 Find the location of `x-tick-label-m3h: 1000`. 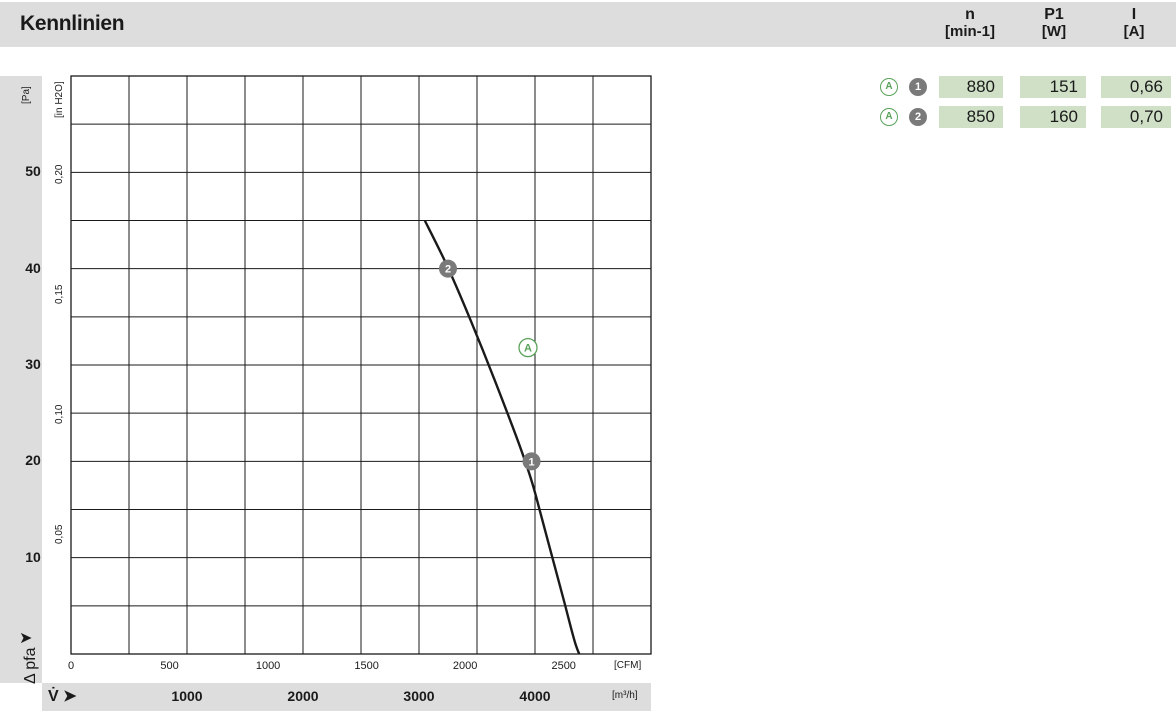

x-tick-label-m3h: 1000 is located at coordinates (187, 696).